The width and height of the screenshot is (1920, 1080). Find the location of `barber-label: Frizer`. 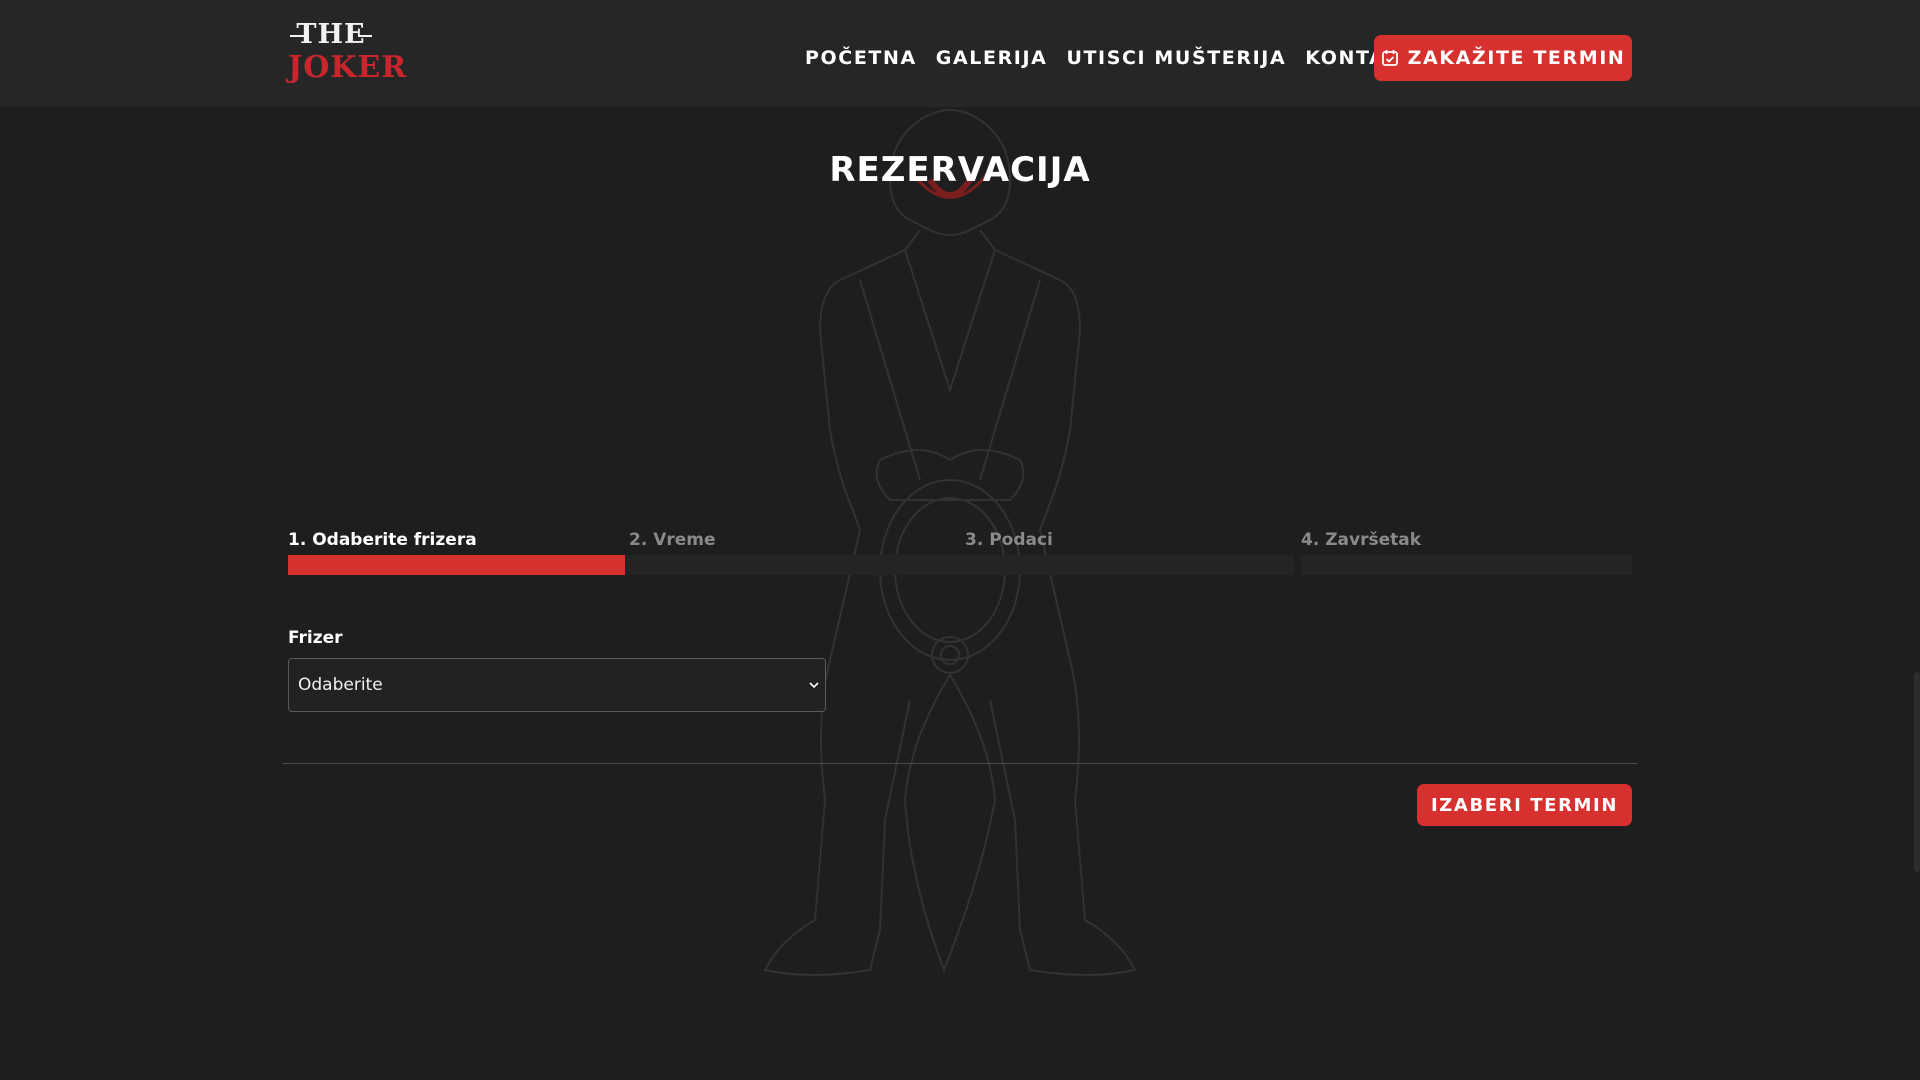

barber-label: Frizer is located at coordinates (315, 638).